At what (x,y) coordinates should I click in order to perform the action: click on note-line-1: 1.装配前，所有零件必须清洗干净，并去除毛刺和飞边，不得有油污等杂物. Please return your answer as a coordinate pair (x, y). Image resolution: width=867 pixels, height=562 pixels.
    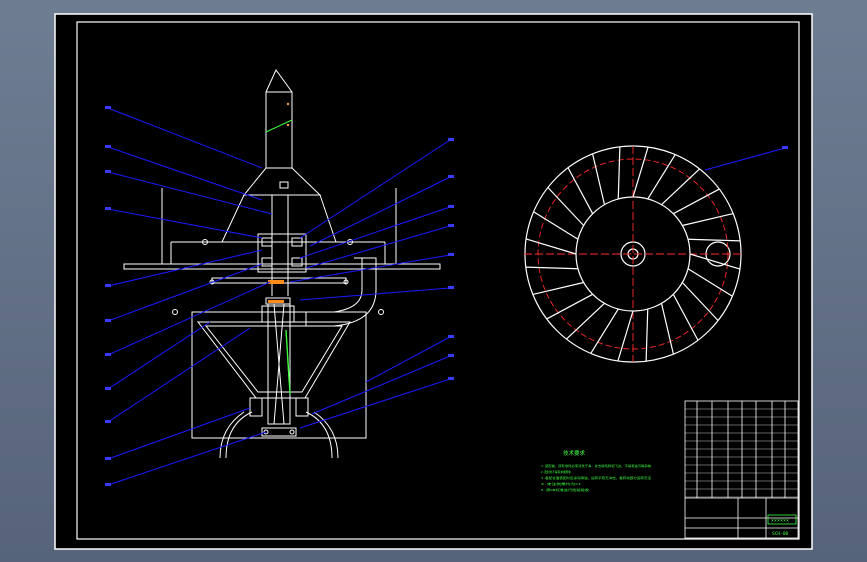
    Looking at the image, I should click on (596, 465).